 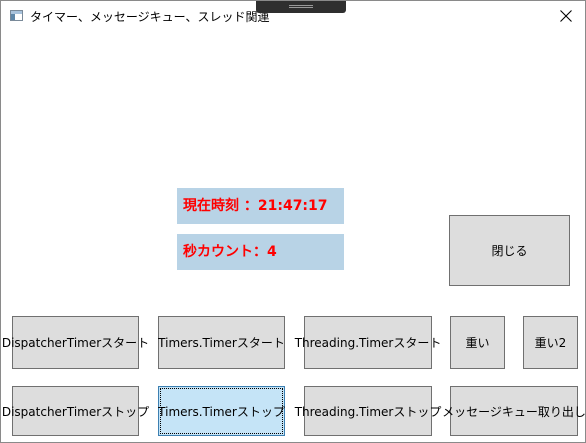 What do you see at coordinates (221, 342) in the screenshot?
I see `timers-timer-start-button: Timers.Timerスタート` at bounding box center [221, 342].